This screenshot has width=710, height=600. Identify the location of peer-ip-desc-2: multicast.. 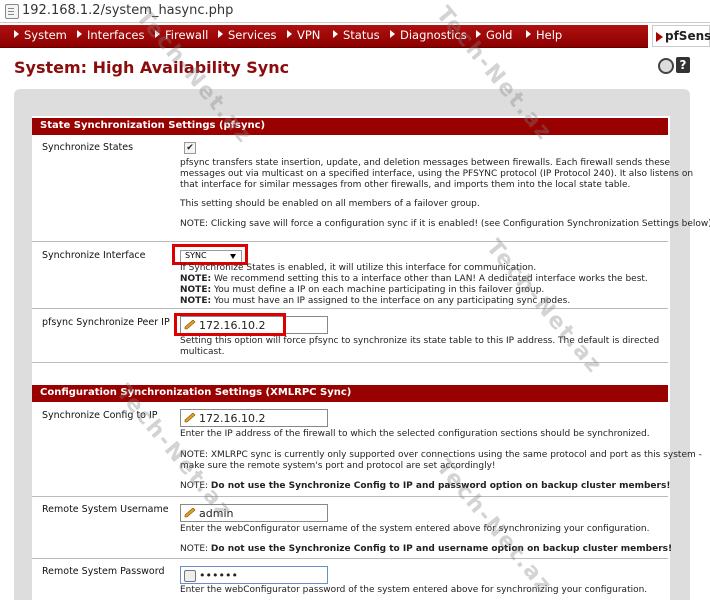
(202, 352).